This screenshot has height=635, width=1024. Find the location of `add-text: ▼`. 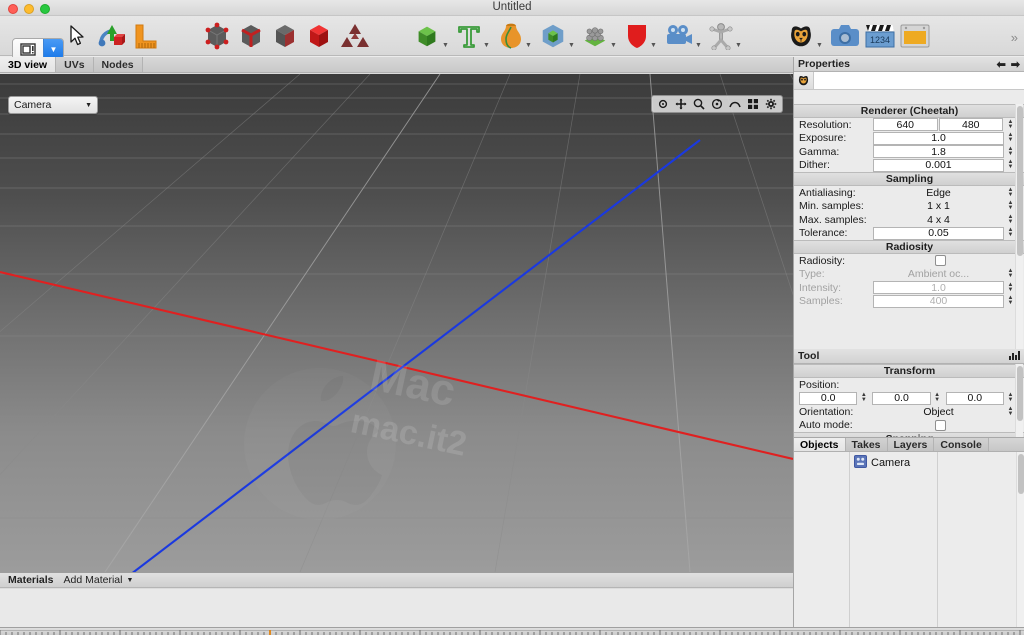

add-text: ▼ is located at coordinates (473, 36).